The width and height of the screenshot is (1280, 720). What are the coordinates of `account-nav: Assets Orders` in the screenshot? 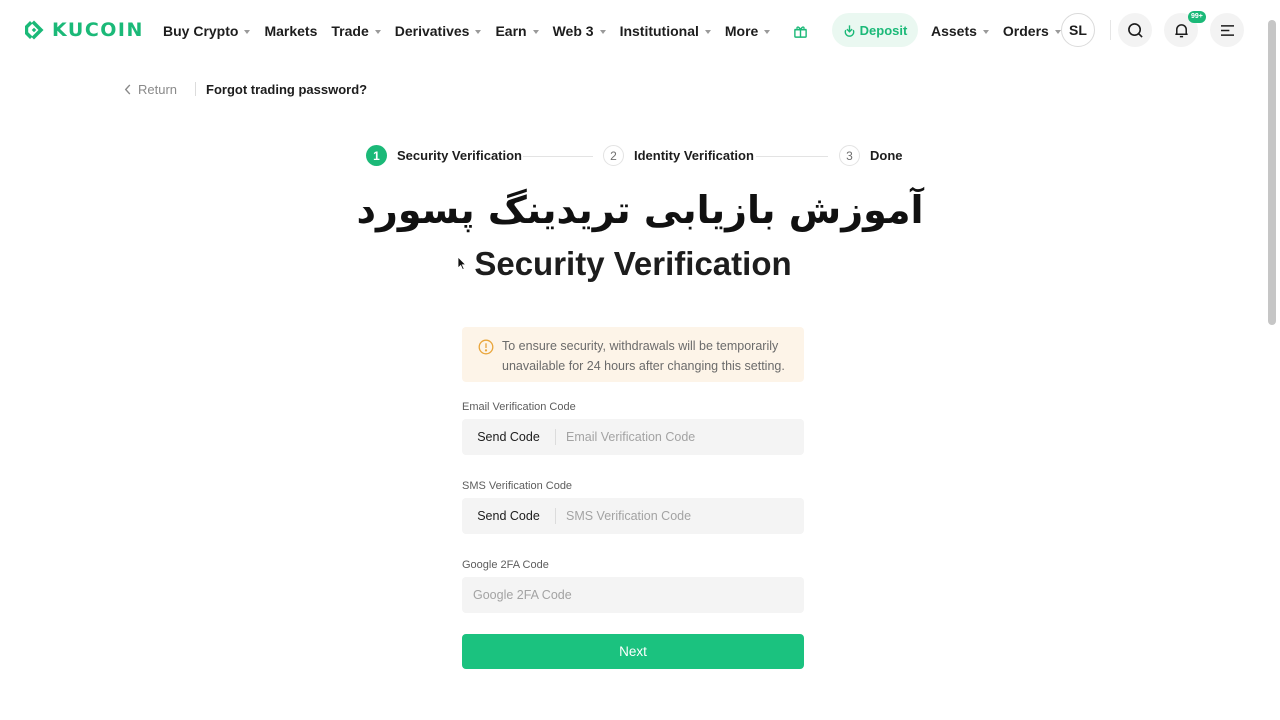 It's located at (1003, 31).